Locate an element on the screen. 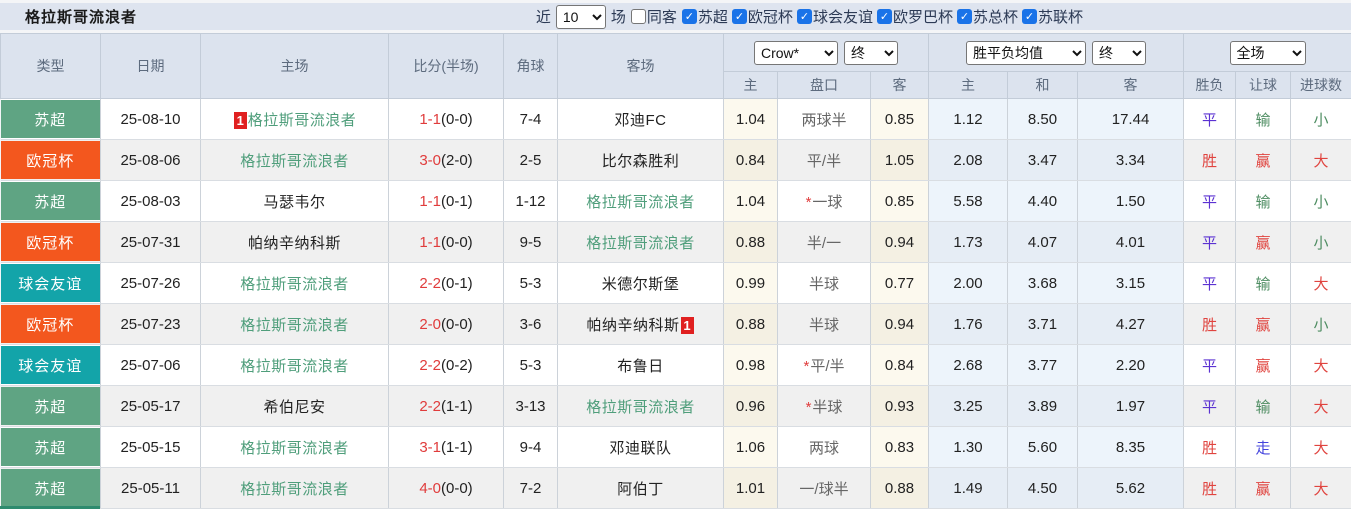  half-score: (0-1) is located at coordinates (457, 201).